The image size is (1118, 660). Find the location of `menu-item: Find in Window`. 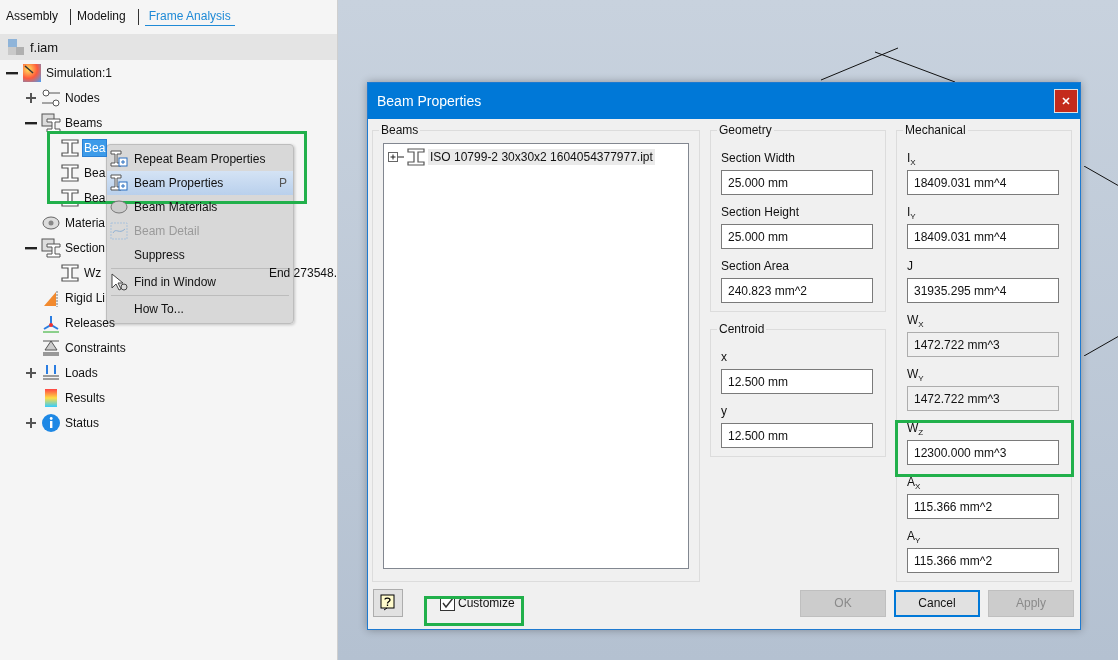

menu-item: Find in Window is located at coordinates (165, 282).